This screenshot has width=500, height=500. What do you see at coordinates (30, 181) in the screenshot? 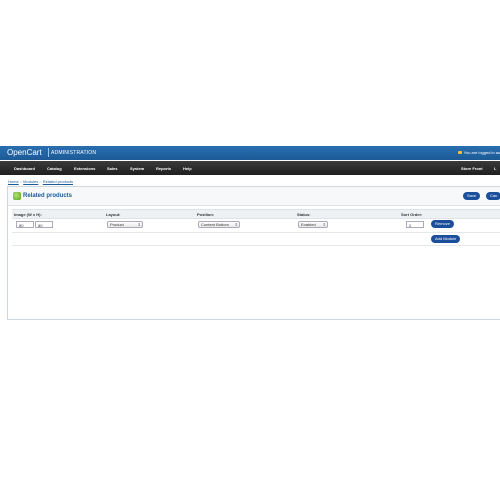
I see `breadcrumb-modules: Modules` at bounding box center [30, 181].